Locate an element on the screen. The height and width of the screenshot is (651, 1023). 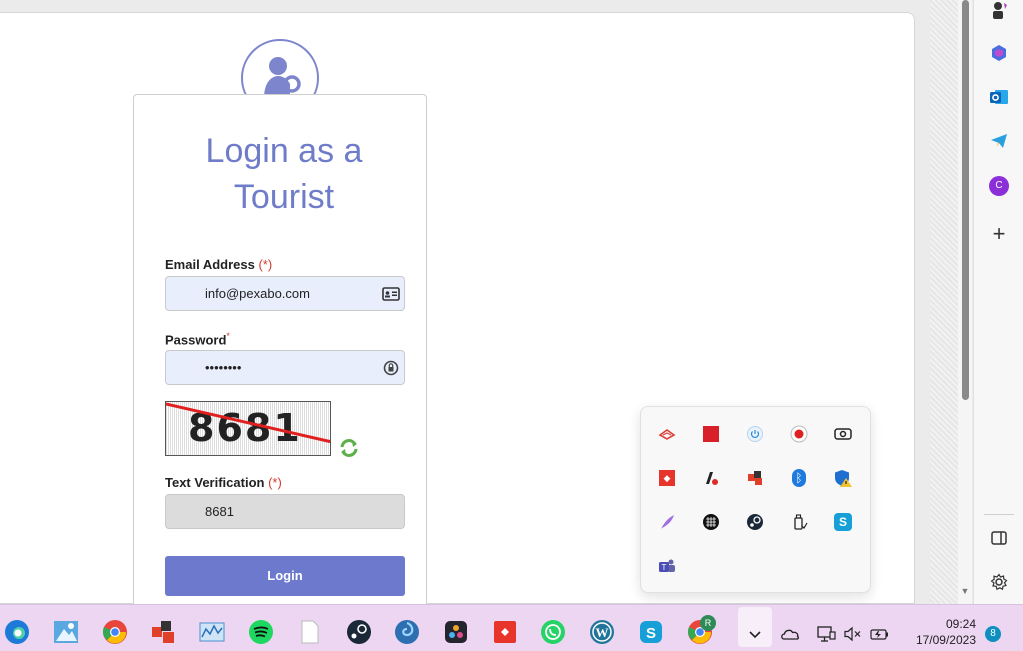
chrome-profile-badge: R is located at coordinates (708, 623).